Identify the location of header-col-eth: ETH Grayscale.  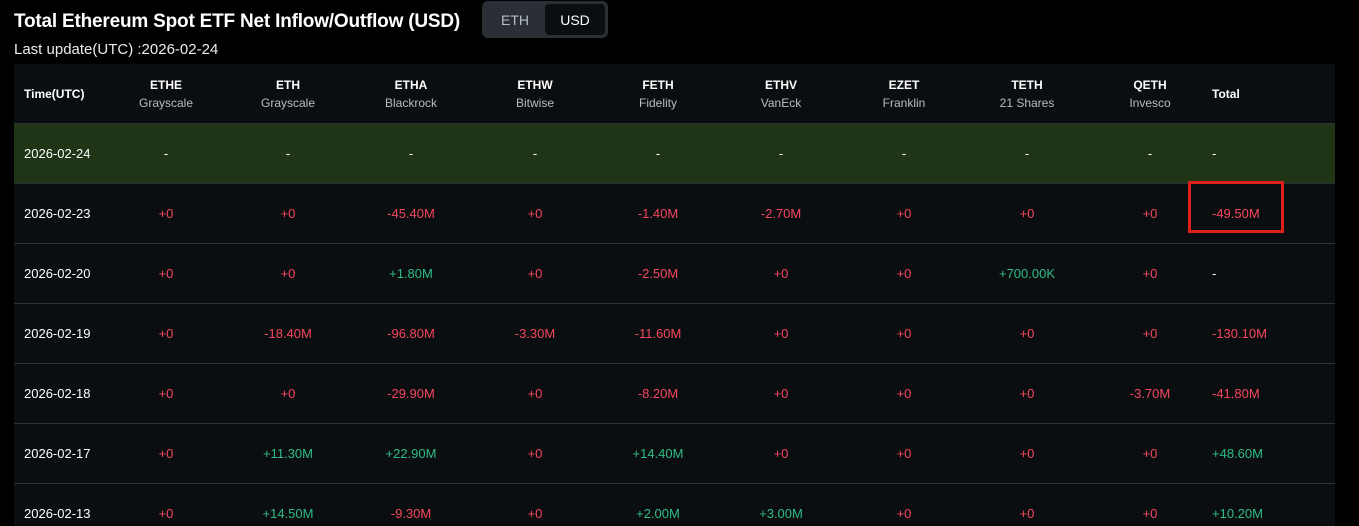
(288, 93).